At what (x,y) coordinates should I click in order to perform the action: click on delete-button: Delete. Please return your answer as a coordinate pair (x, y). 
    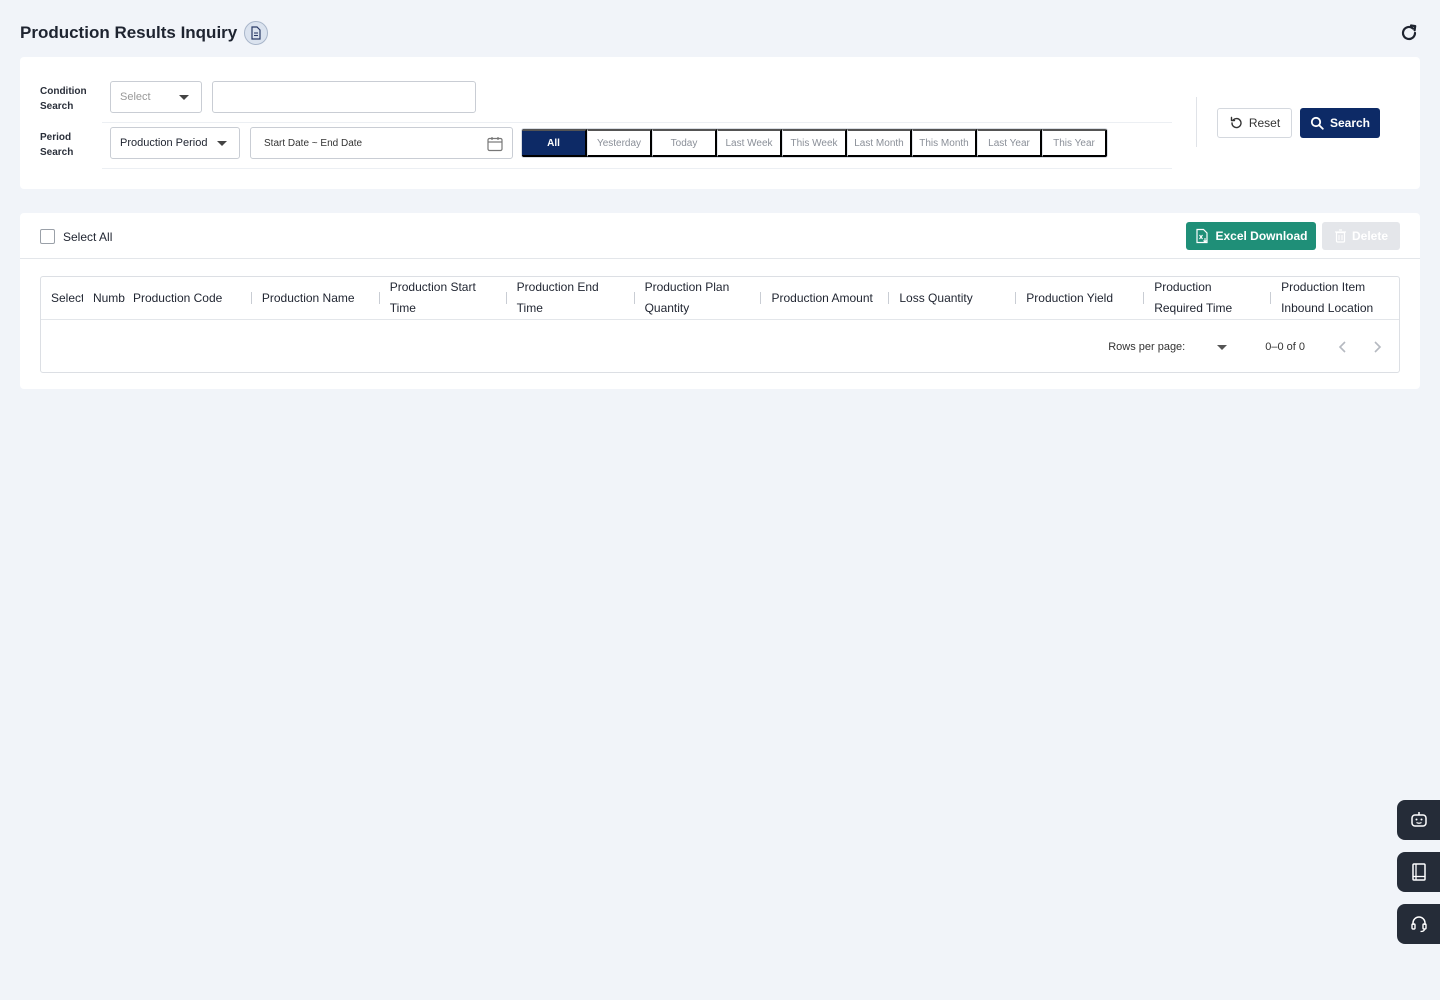
    Looking at the image, I should click on (1361, 236).